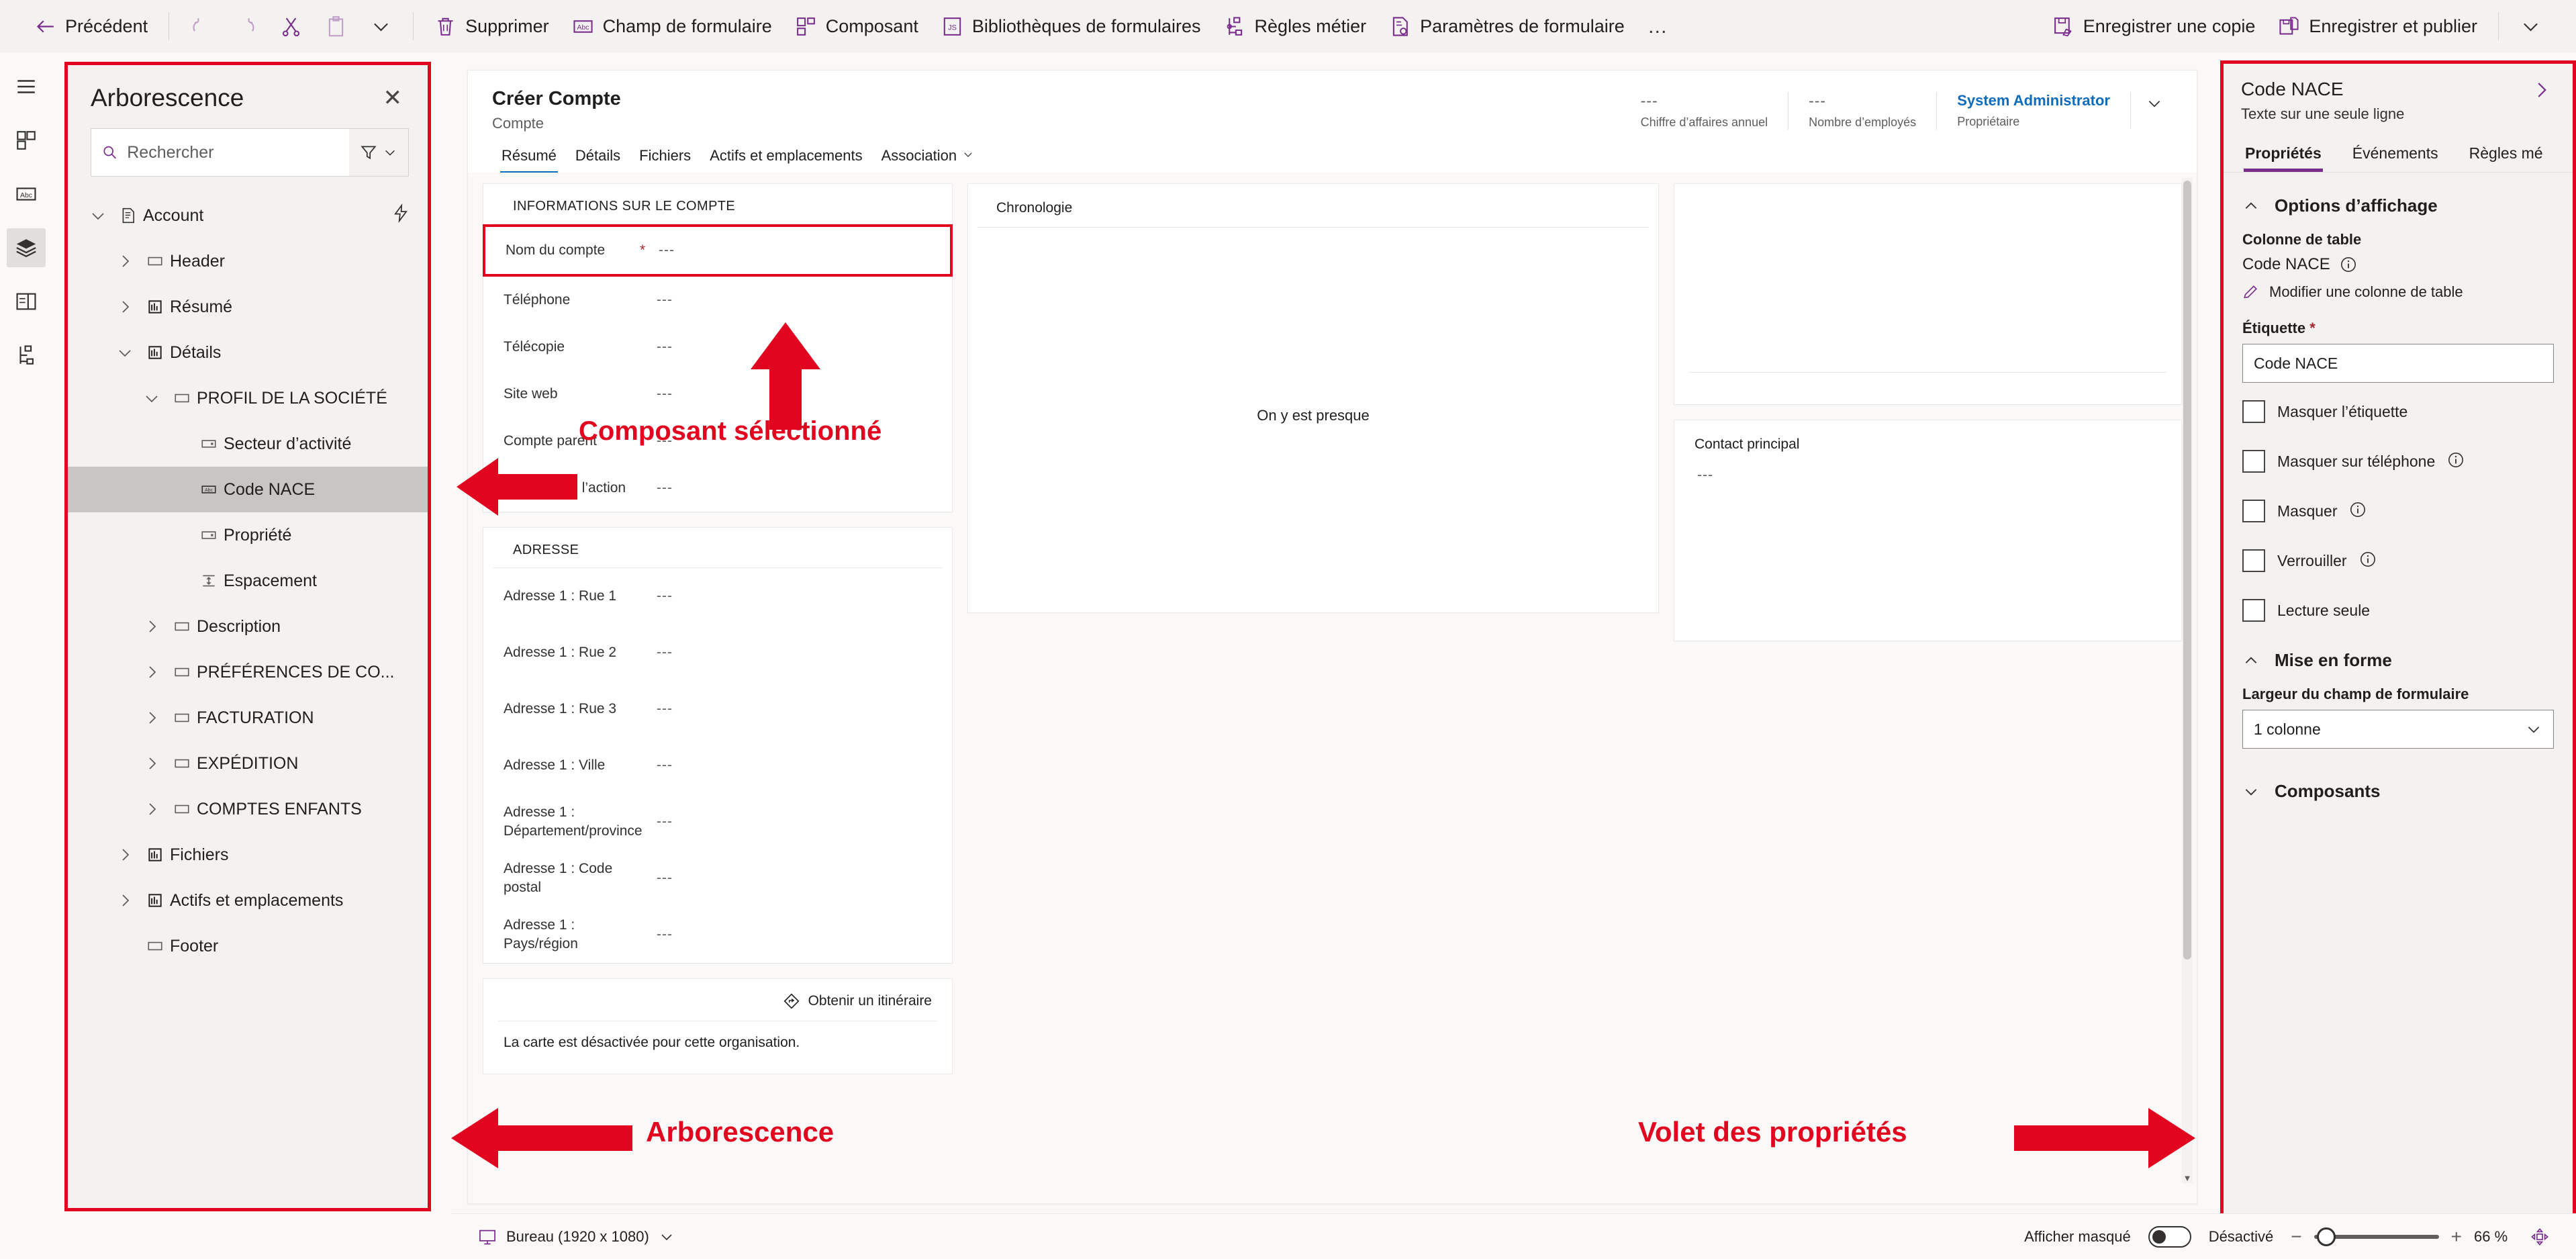  Describe the element at coordinates (2539, 1237) in the screenshot. I see `fit-to-screen-icon` at that location.